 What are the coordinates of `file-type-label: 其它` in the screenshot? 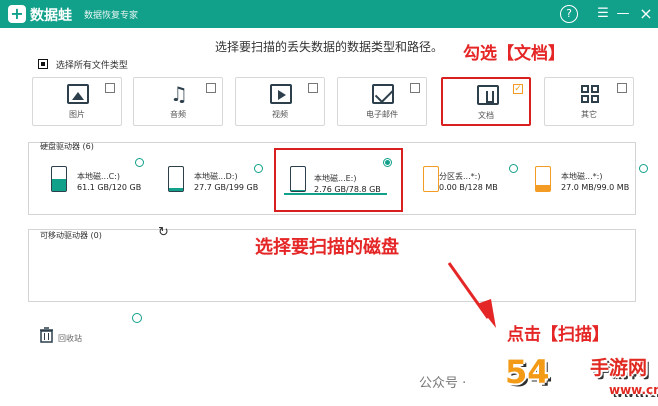 It's located at (589, 114).